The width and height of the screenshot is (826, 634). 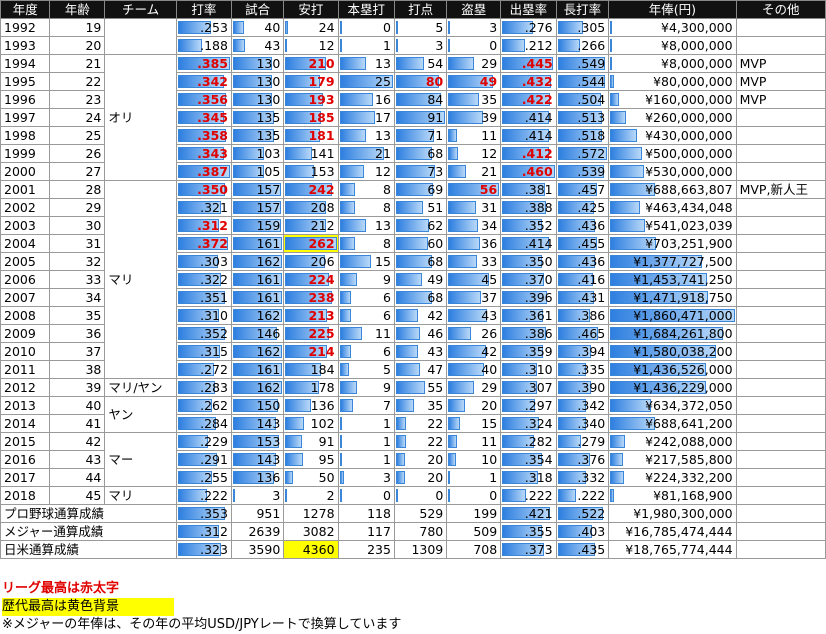 I want to click on cell-value: 69, so click(x=435, y=189).